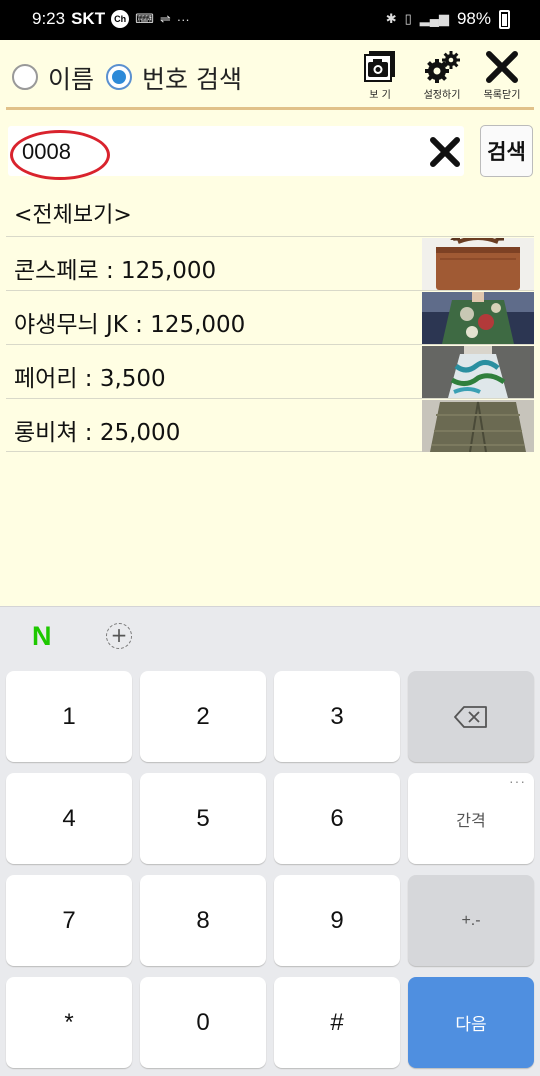 The image size is (540, 1076). What do you see at coordinates (90, 379) in the screenshot?
I see `item-label: 페어리 : 3,500` at bounding box center [90, 379].